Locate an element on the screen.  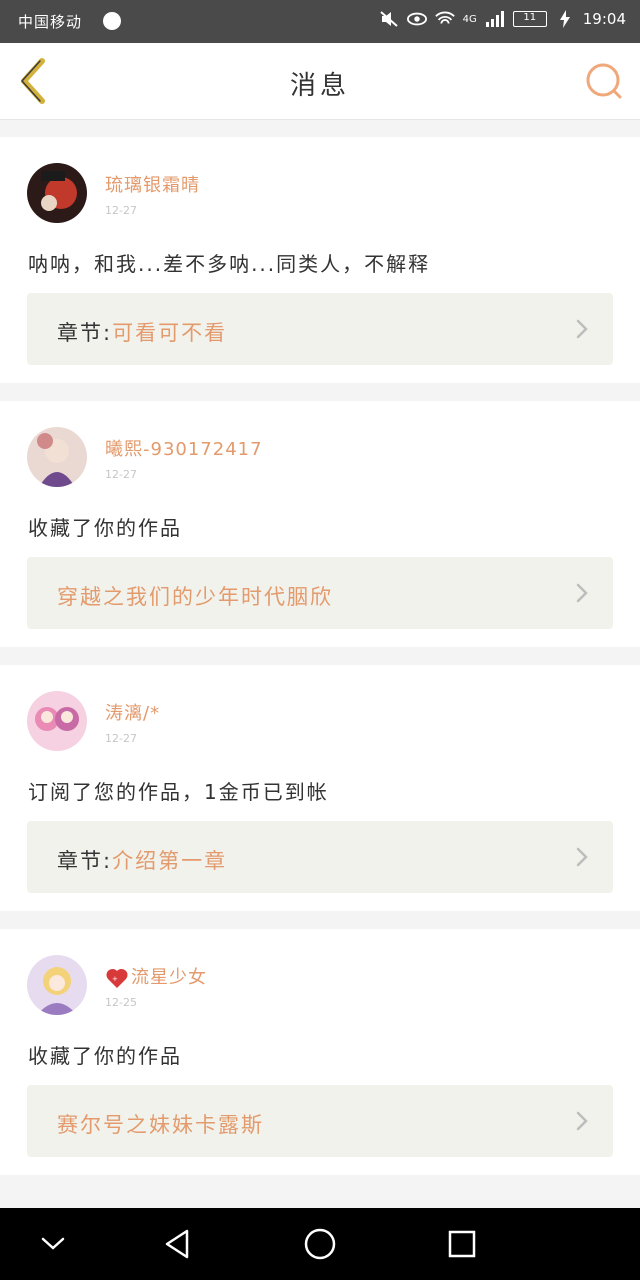
status-bar: 中国移动 4G 11 19:04 is located at coordinates (320, 21).